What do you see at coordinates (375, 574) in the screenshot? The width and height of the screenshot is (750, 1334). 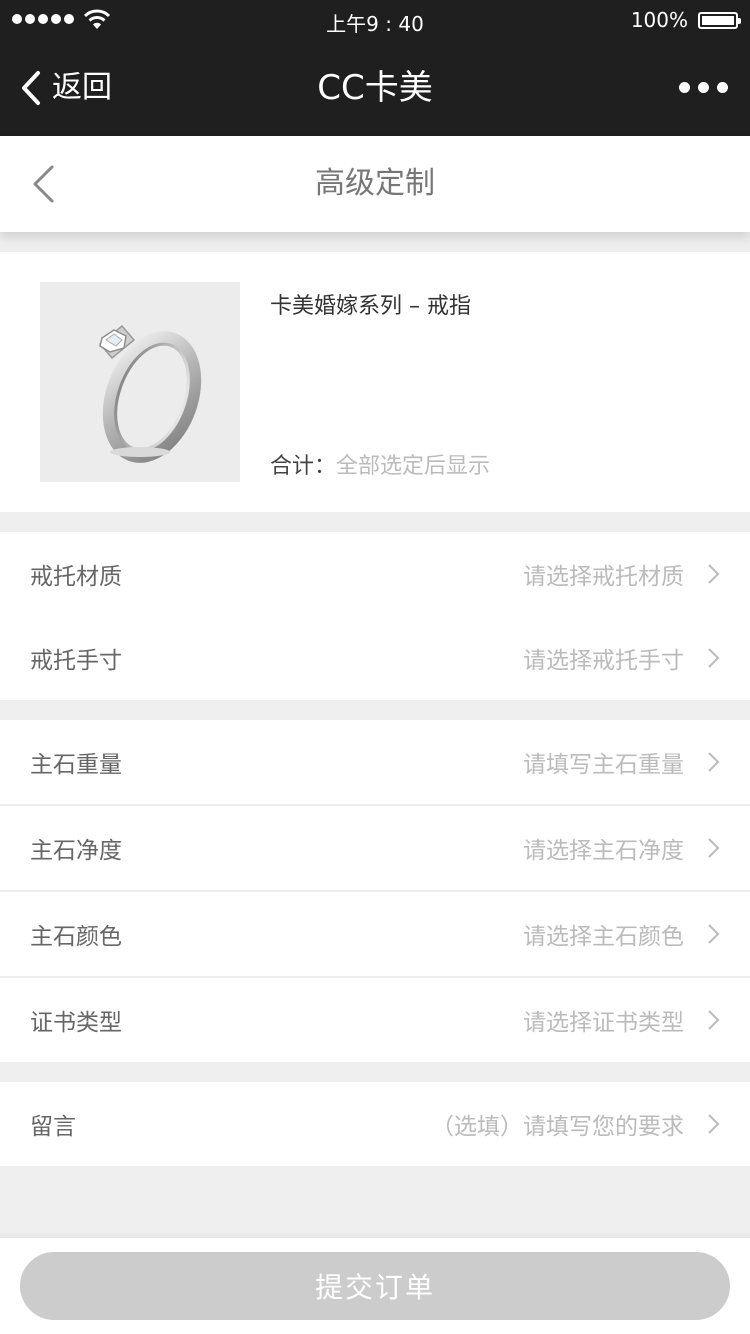 I see `option-row-setting-material: 戒托材质 请选择戒托材质` at bounding box center [375, 574].